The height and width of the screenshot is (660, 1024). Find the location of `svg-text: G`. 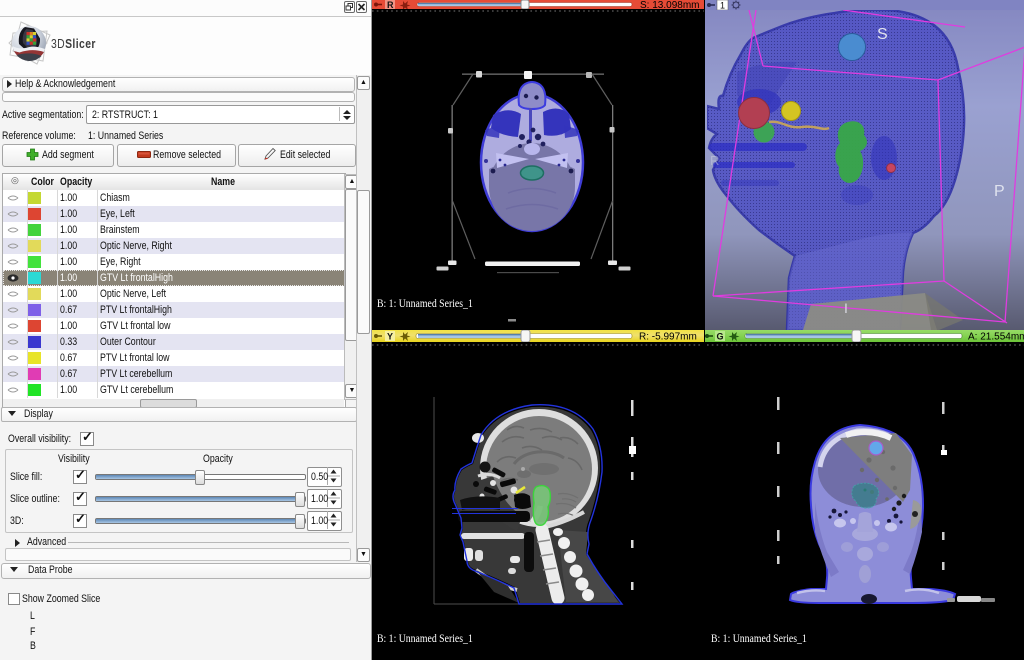

svg-text: G is located at coordinates (720, 337).